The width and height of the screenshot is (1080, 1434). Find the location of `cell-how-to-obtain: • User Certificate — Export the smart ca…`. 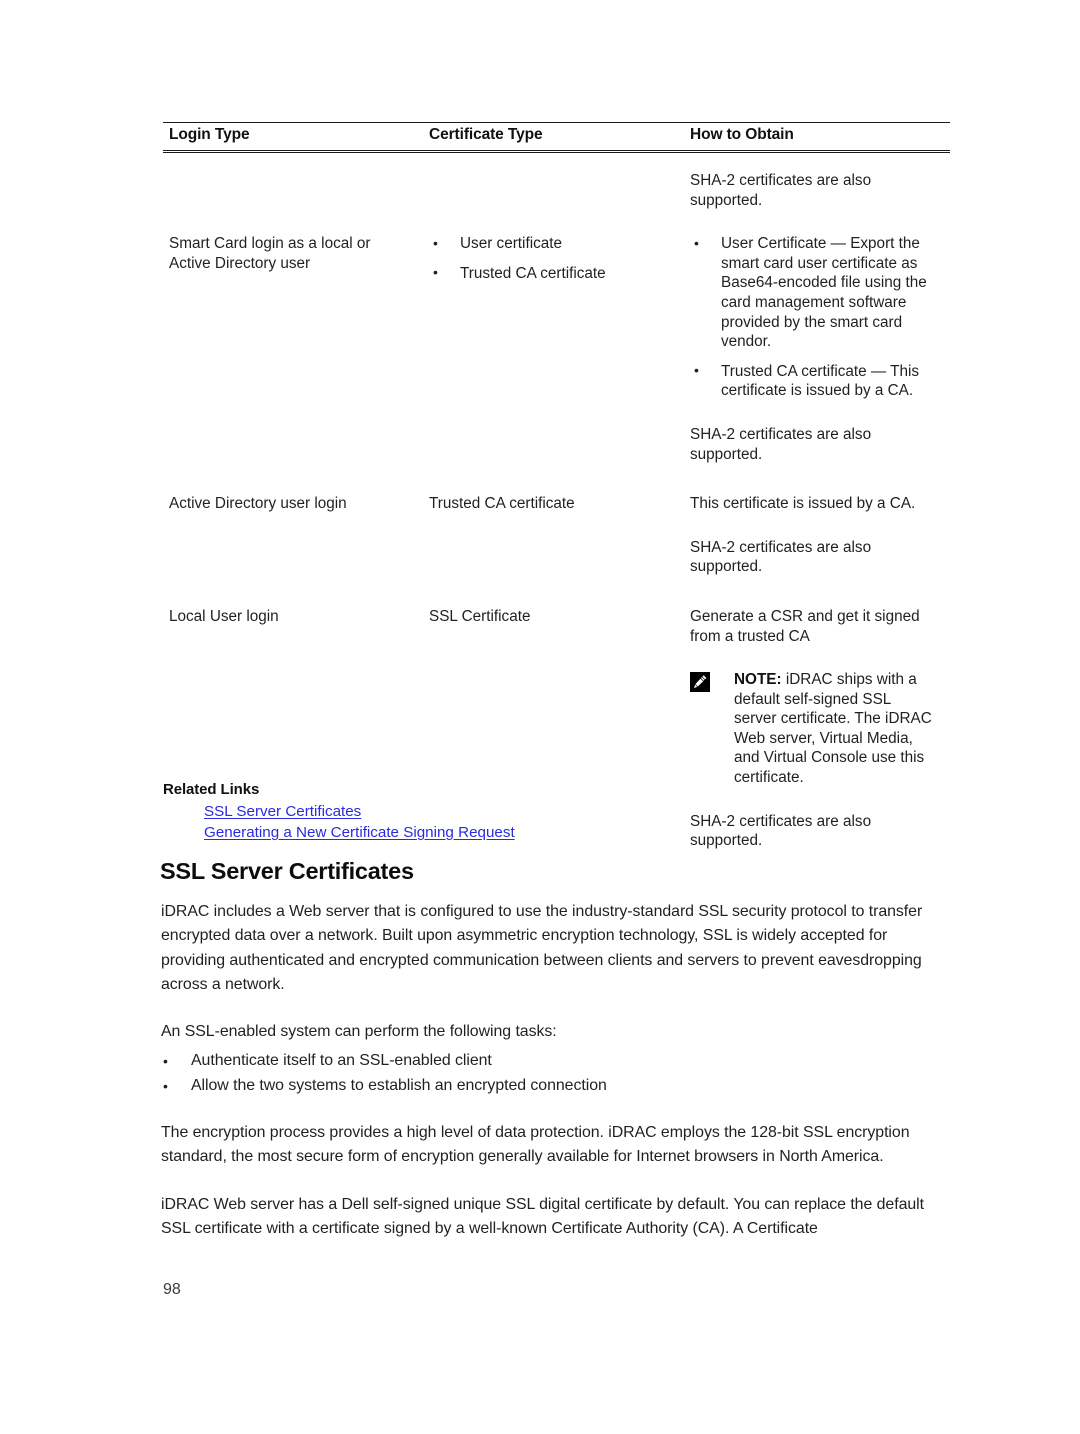

cell-how-to-obtain: • User Certificate — Export the smart ca… is located at coordinates (817, 364).